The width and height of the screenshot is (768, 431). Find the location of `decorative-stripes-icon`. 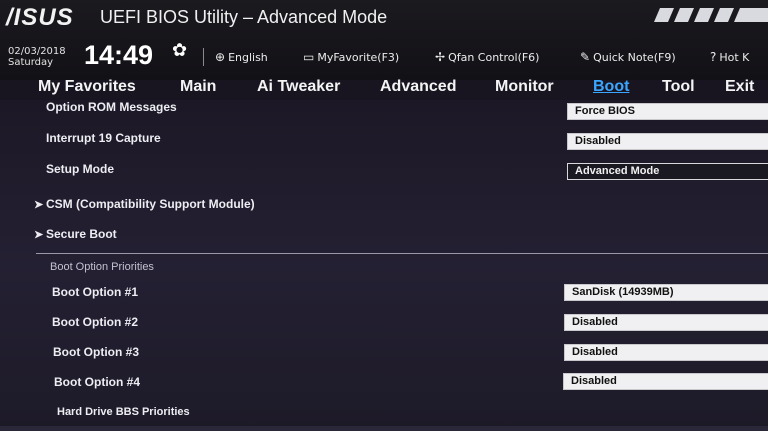

decorative-stripes-icon is located at coordinates (711, 15).